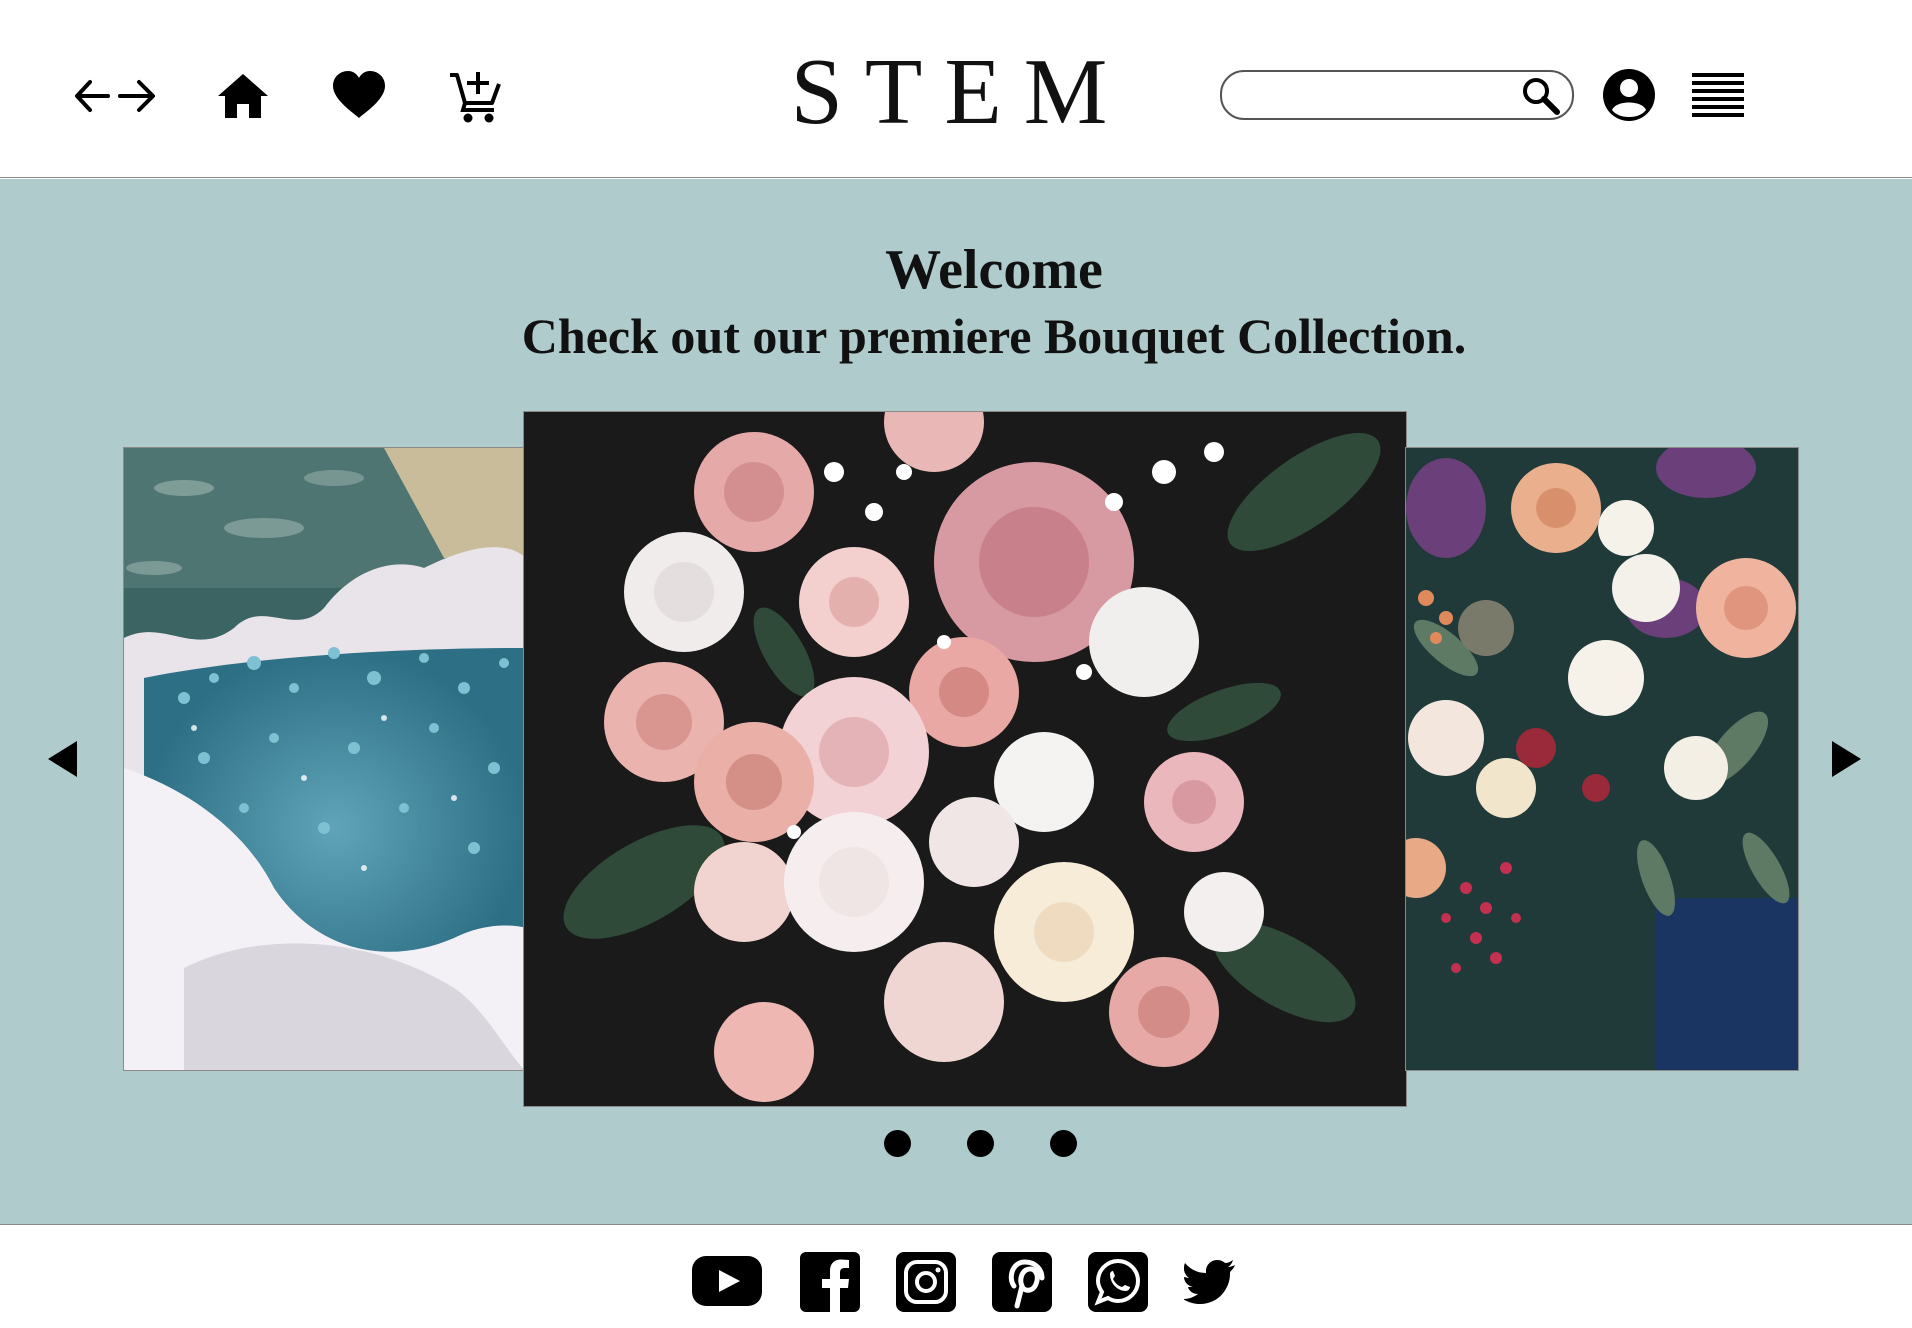 This screenshot has width=1912, height=1328. What do you see at coordinates (324, 759) in the screenshot?
I see `carousel-slide-blue-gypsophila` at bounding box center [324, 759].